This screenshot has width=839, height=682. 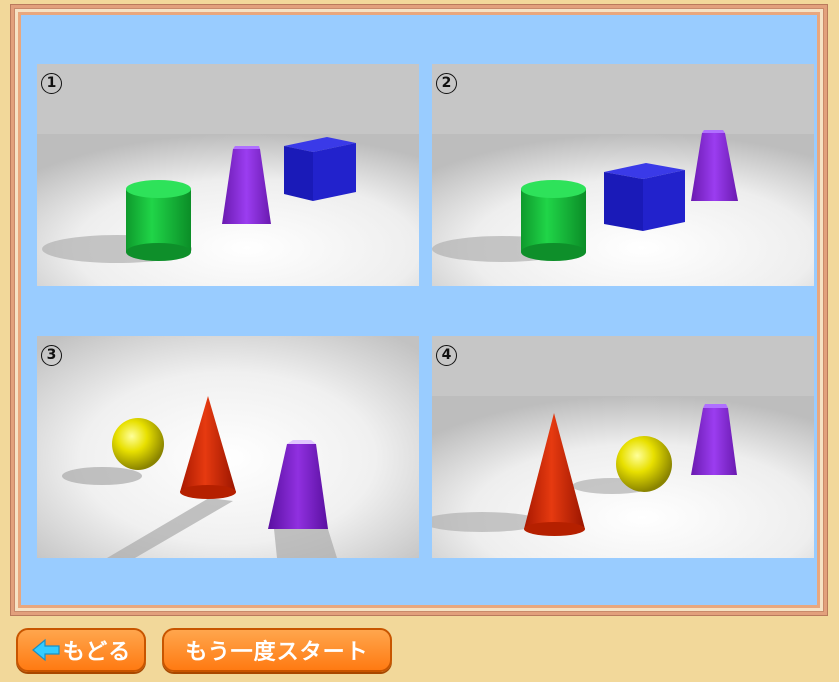 I want to click on option-1-scene, so click(x=228, y=175).